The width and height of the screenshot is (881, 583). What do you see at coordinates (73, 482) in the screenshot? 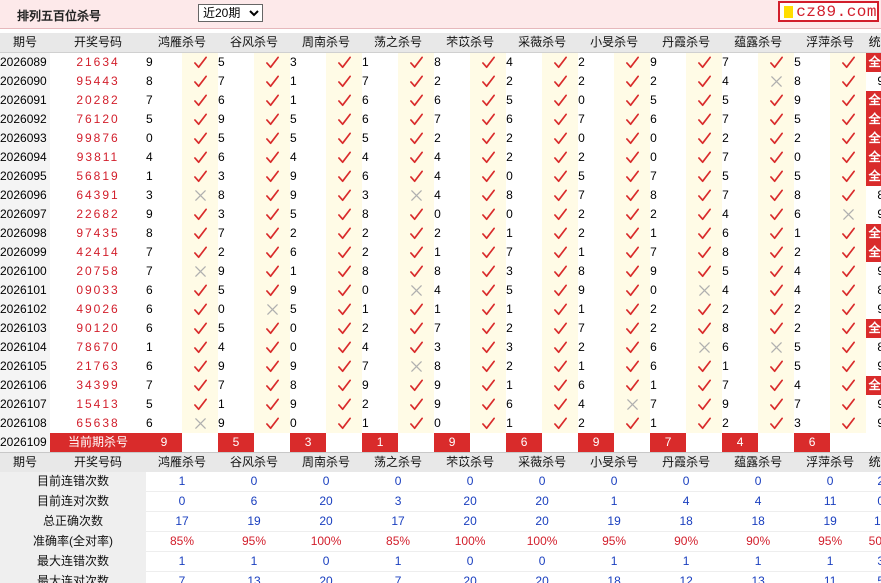
I see `summary-label: 目前连错次数` at bounding box center [73, 482].